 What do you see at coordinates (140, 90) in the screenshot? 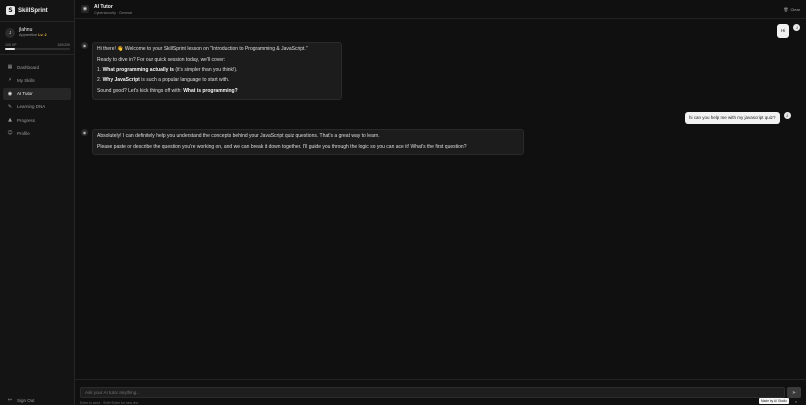
I see `closing-text: Sound good? Let's kick things off with:` at bounding box center [140, 90].